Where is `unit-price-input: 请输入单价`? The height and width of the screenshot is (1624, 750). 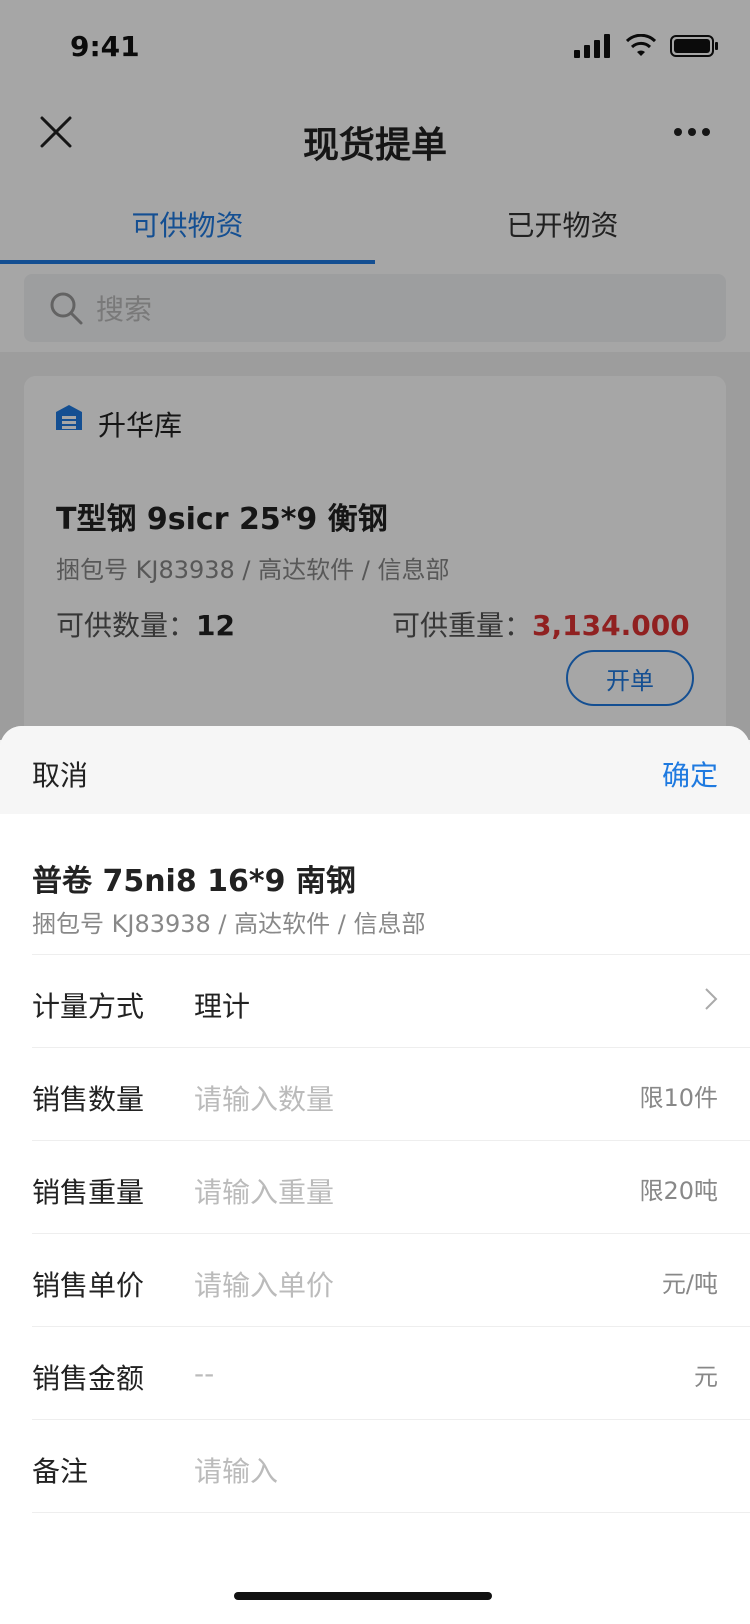 unit-price-input: 请输入单价 is located at coordinates (264, 1284).